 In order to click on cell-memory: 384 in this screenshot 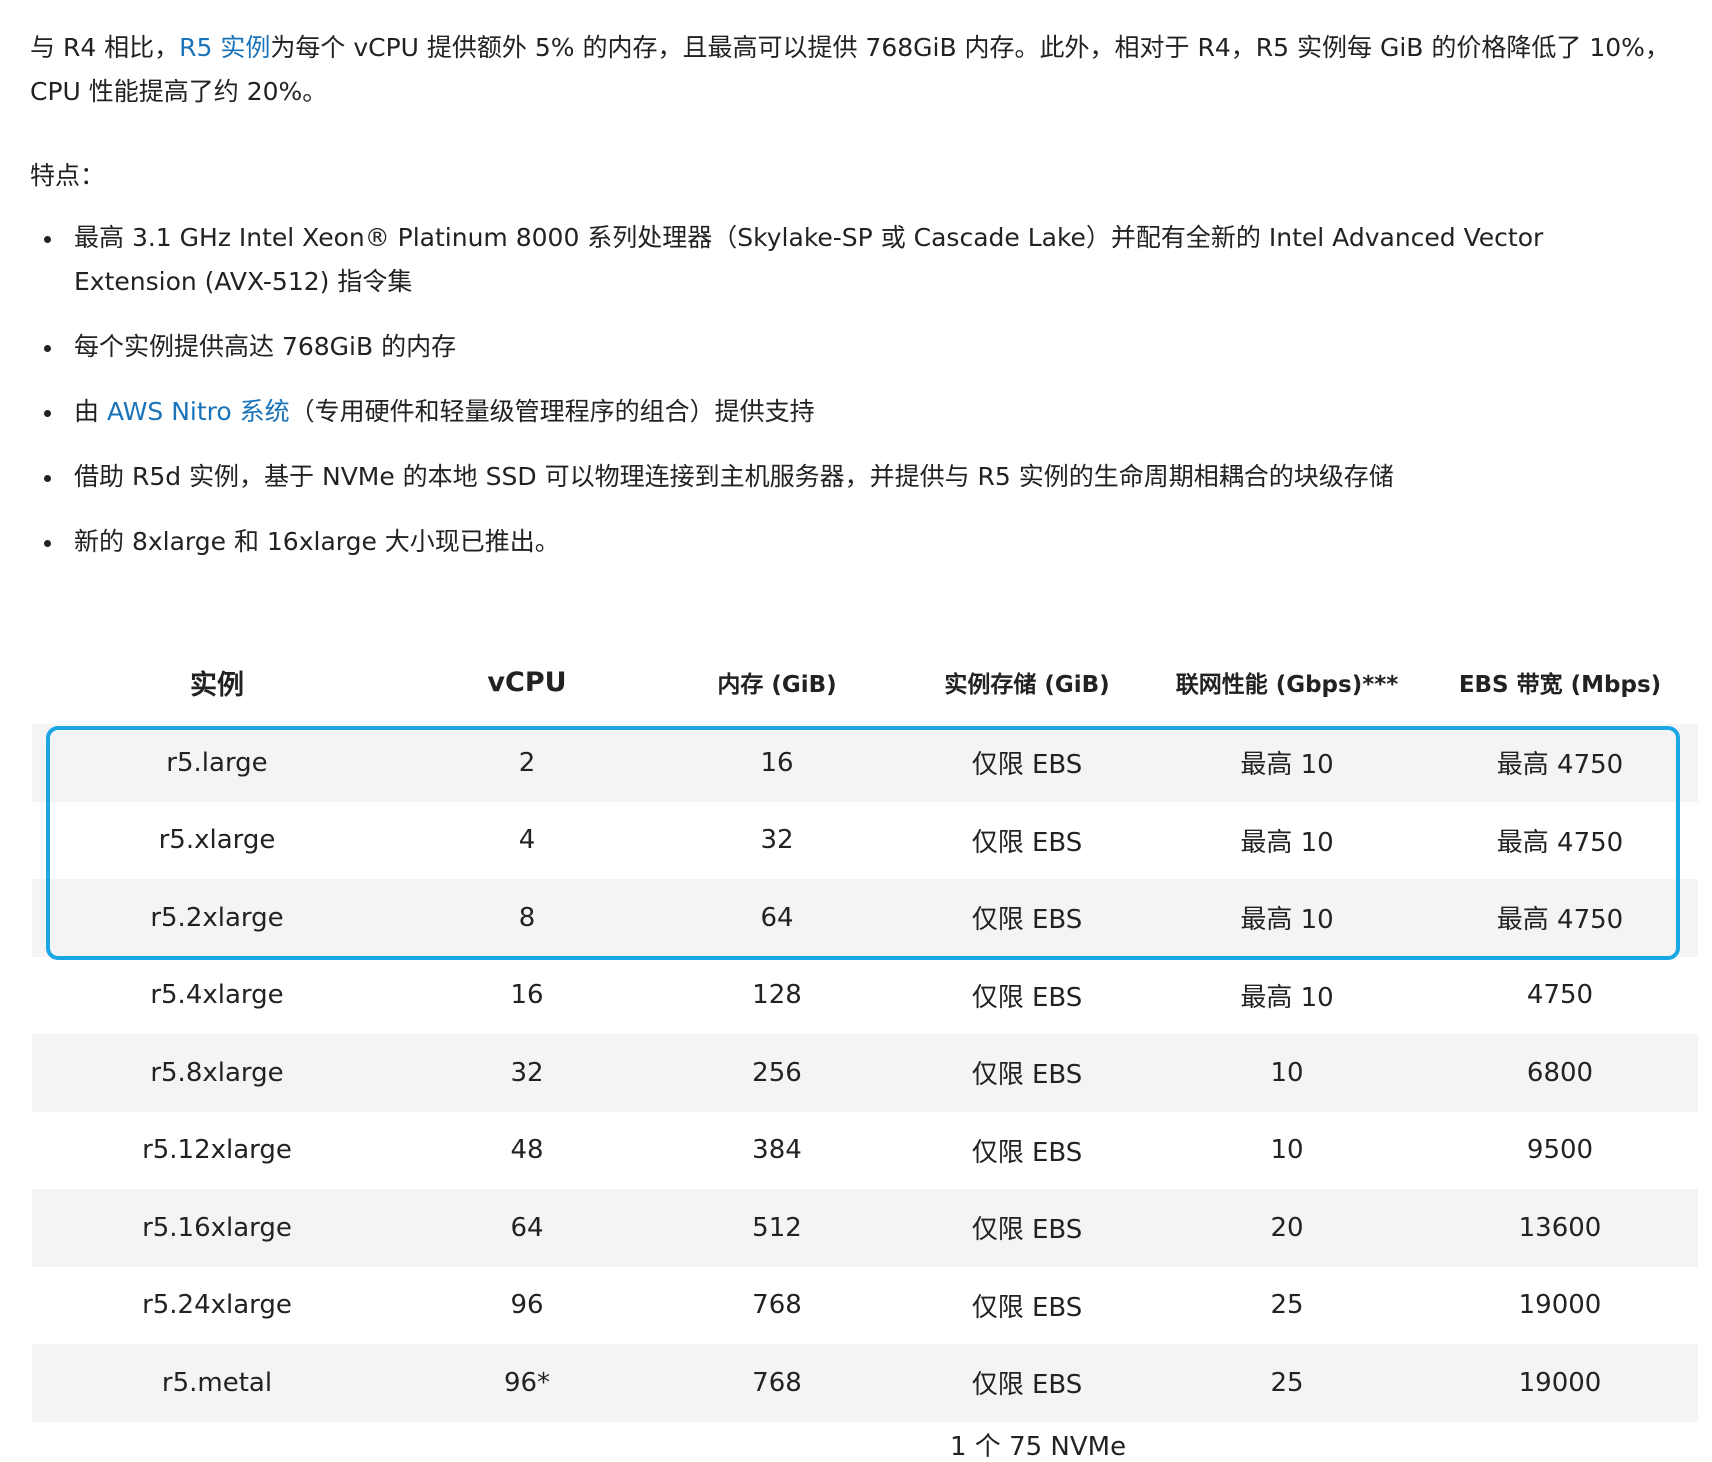, I will do `click(777, 1150)`.